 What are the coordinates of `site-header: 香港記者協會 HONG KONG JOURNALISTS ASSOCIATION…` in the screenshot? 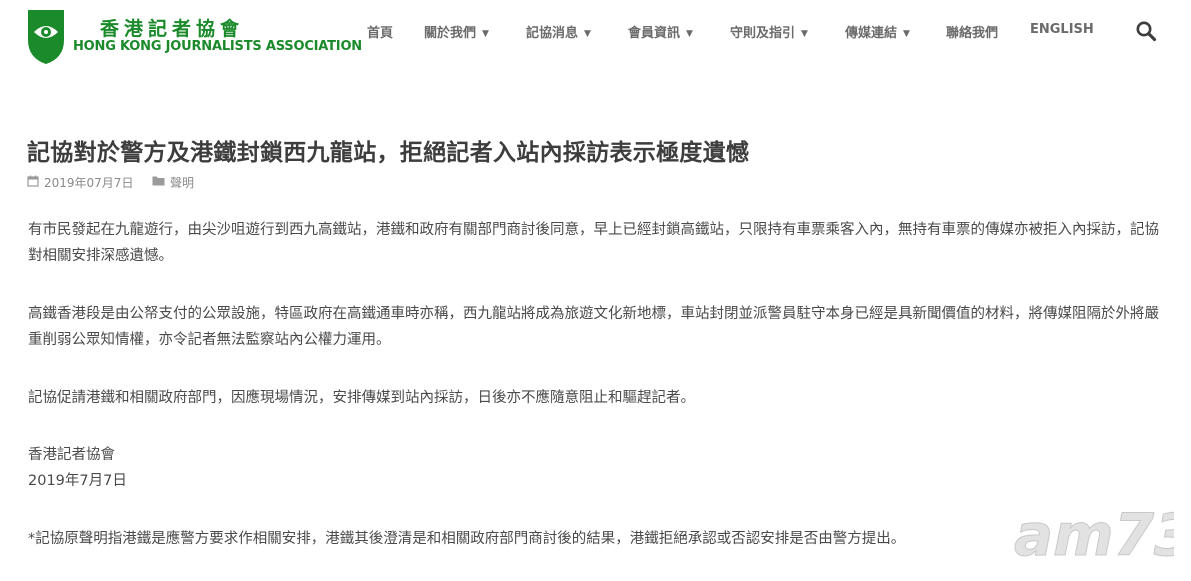 It's located at (595, 35).